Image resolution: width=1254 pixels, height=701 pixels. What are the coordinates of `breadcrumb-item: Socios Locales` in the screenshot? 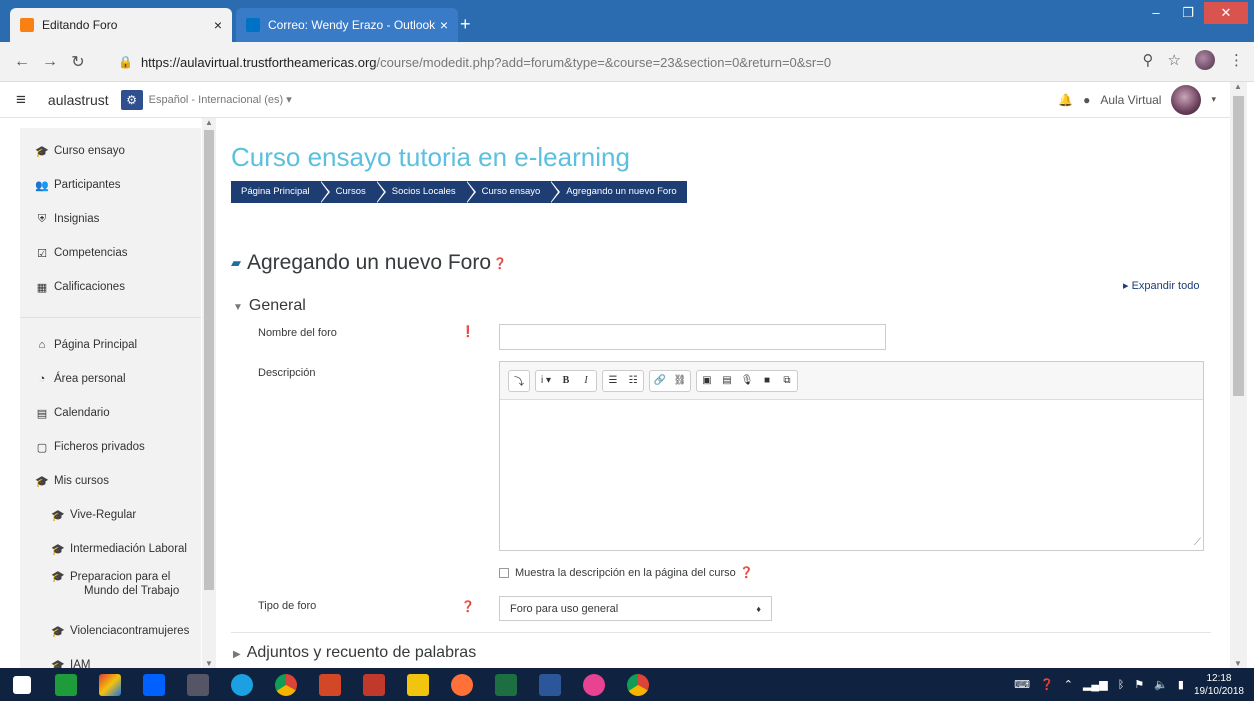 It's located at (425, 192).